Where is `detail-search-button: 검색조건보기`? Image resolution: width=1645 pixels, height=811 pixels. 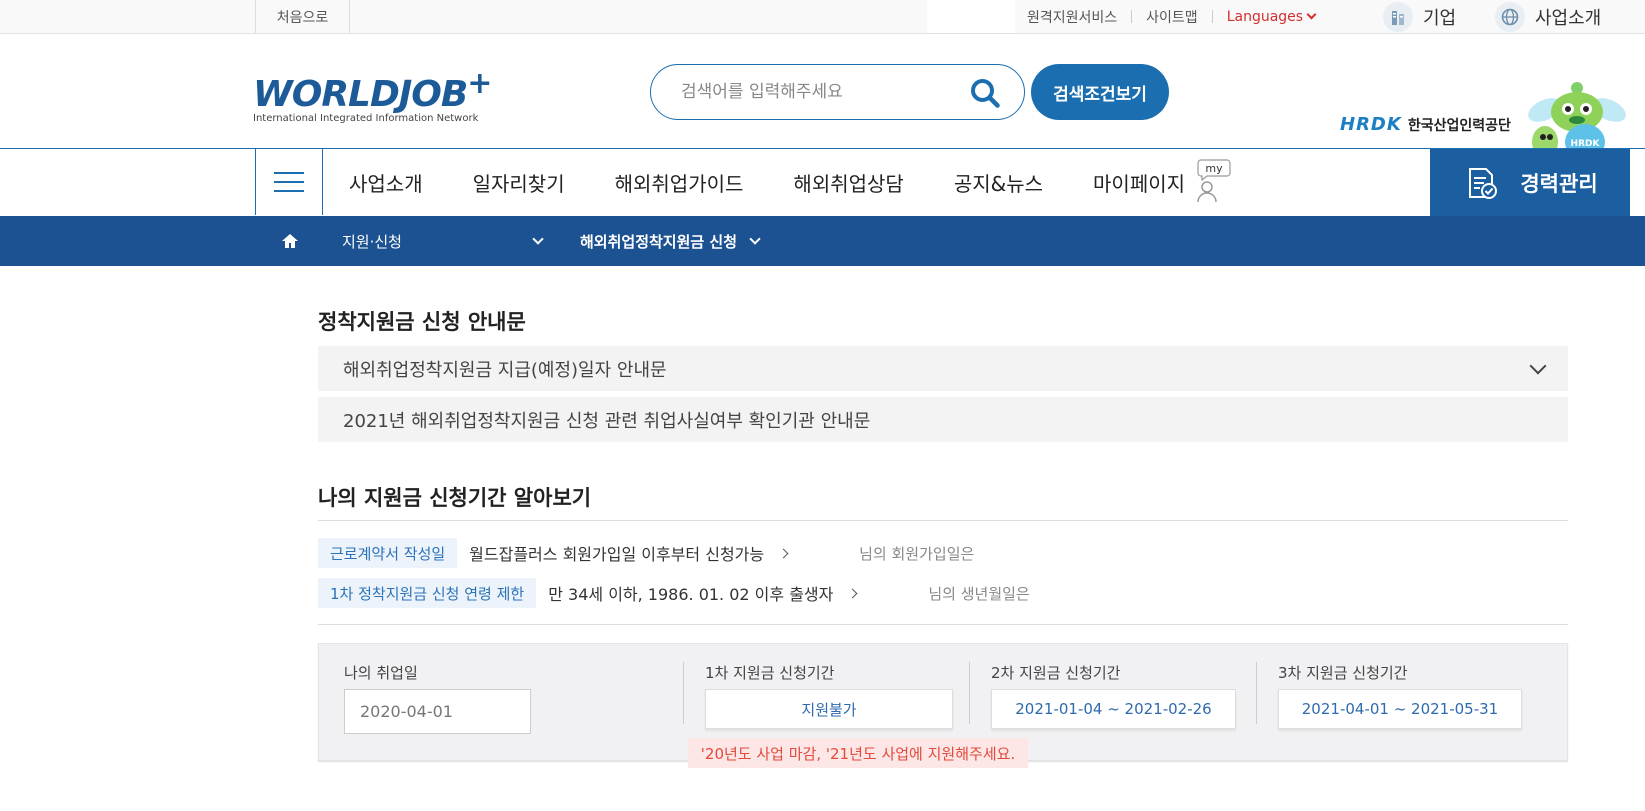 detail-search-button: 검색조건보기 is located at coordinates (1100, 92).